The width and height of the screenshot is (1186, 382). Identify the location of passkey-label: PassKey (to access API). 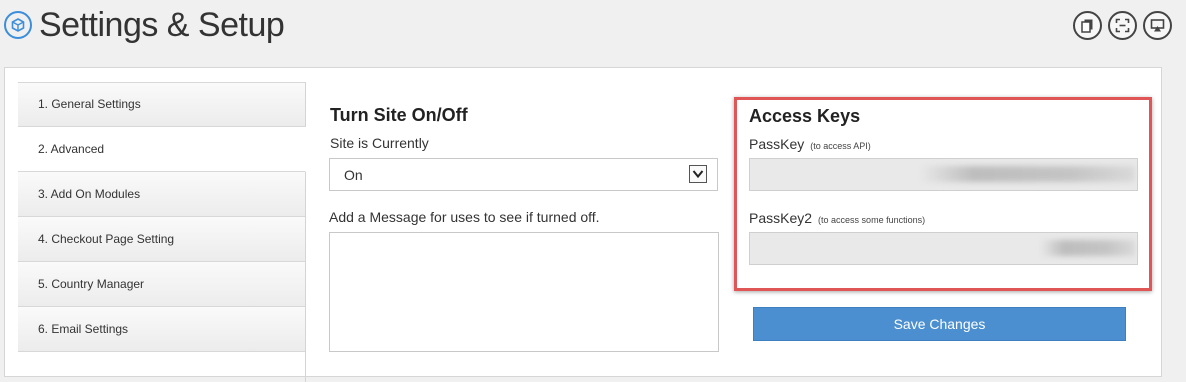
(810, 144).